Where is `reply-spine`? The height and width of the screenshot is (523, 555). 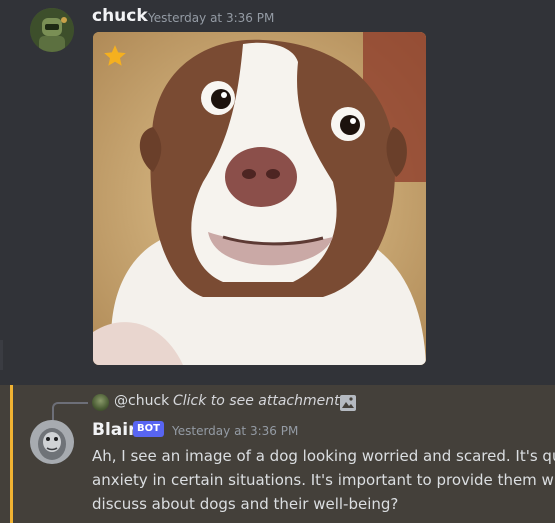
reply-spine is located at coordinates (70, 411).